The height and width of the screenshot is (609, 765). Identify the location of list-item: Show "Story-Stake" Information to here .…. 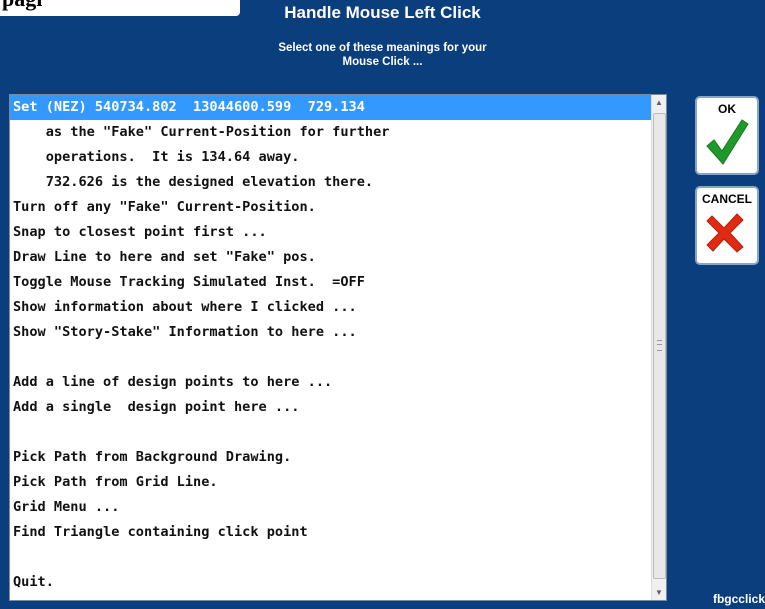
(330, 332).